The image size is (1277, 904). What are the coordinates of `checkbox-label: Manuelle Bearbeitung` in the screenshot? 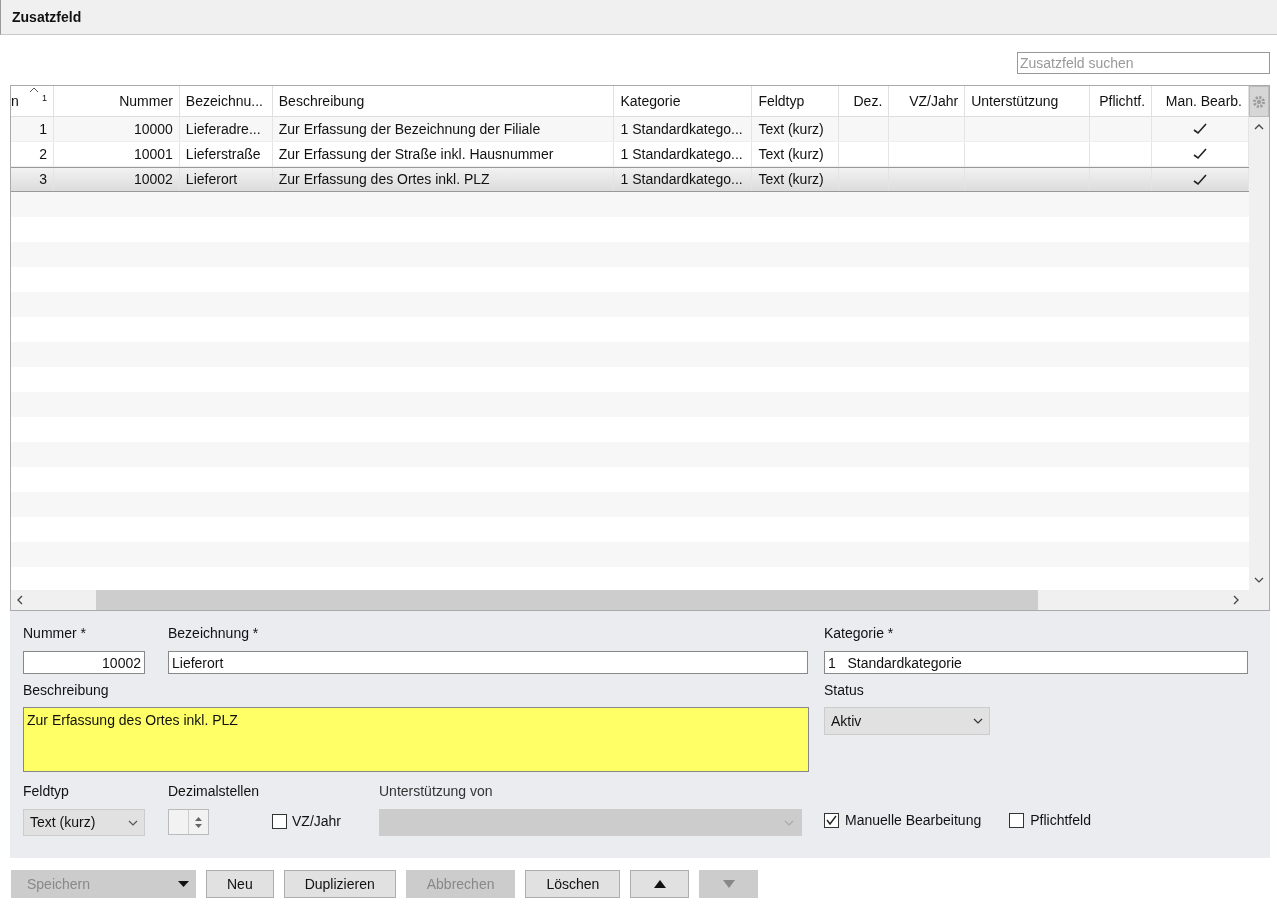 It's located at (913, 820).